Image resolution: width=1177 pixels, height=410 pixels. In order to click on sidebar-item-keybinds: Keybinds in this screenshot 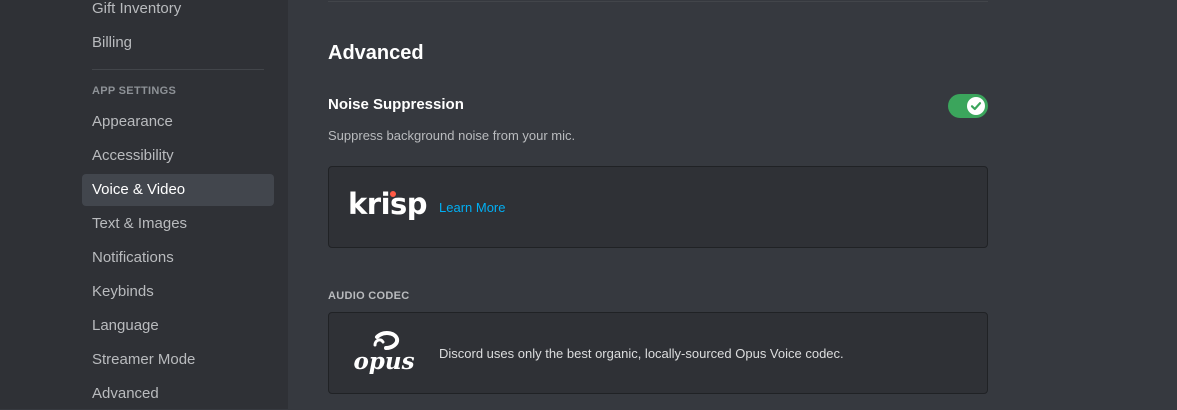, I will do `click(178, 292)`.